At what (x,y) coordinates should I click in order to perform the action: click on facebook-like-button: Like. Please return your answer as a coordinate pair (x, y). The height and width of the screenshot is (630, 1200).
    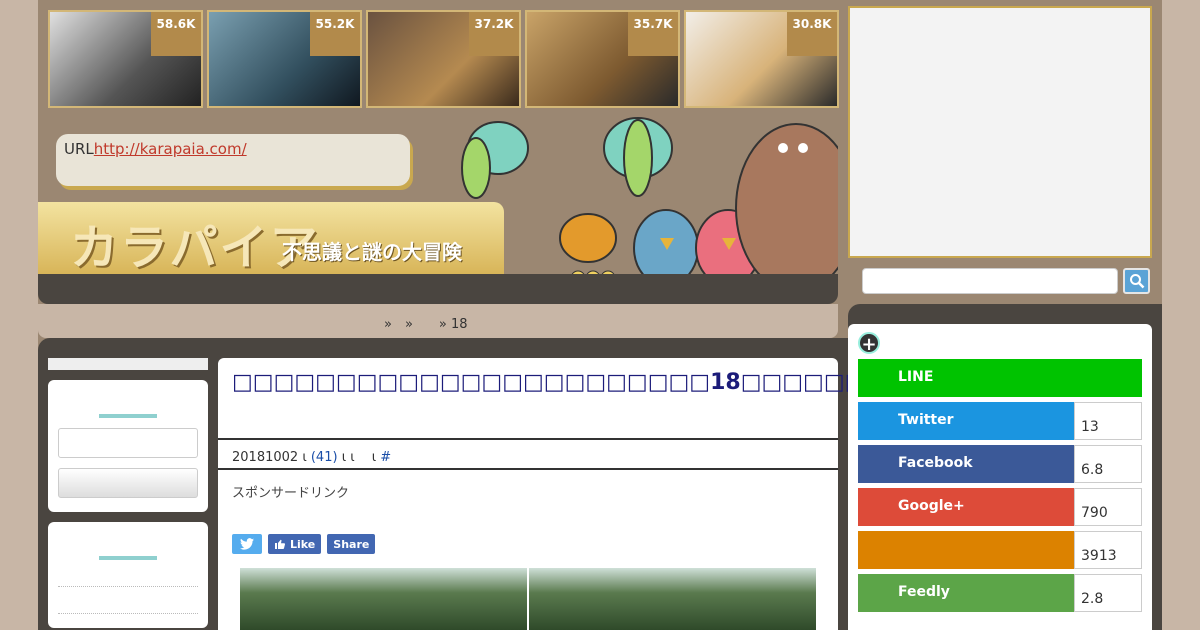
    Looking at the image, I should click on (295, 544).